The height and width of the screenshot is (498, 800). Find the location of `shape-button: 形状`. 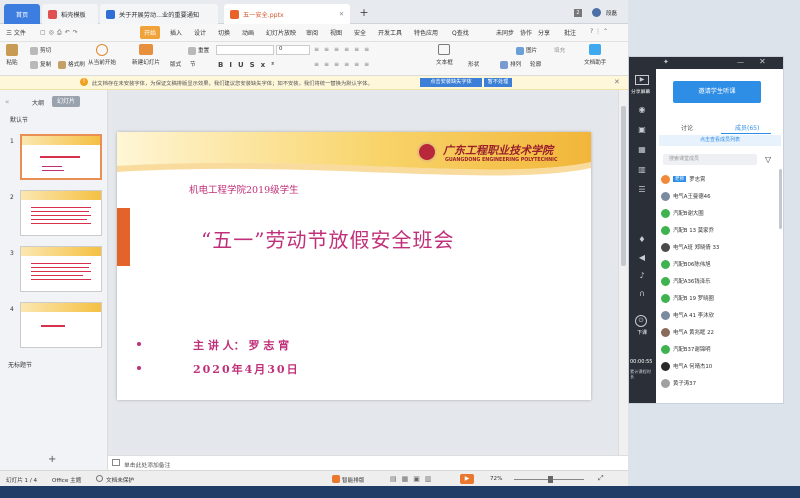

shape-button: 形状 is located at coordinates (473, 64).